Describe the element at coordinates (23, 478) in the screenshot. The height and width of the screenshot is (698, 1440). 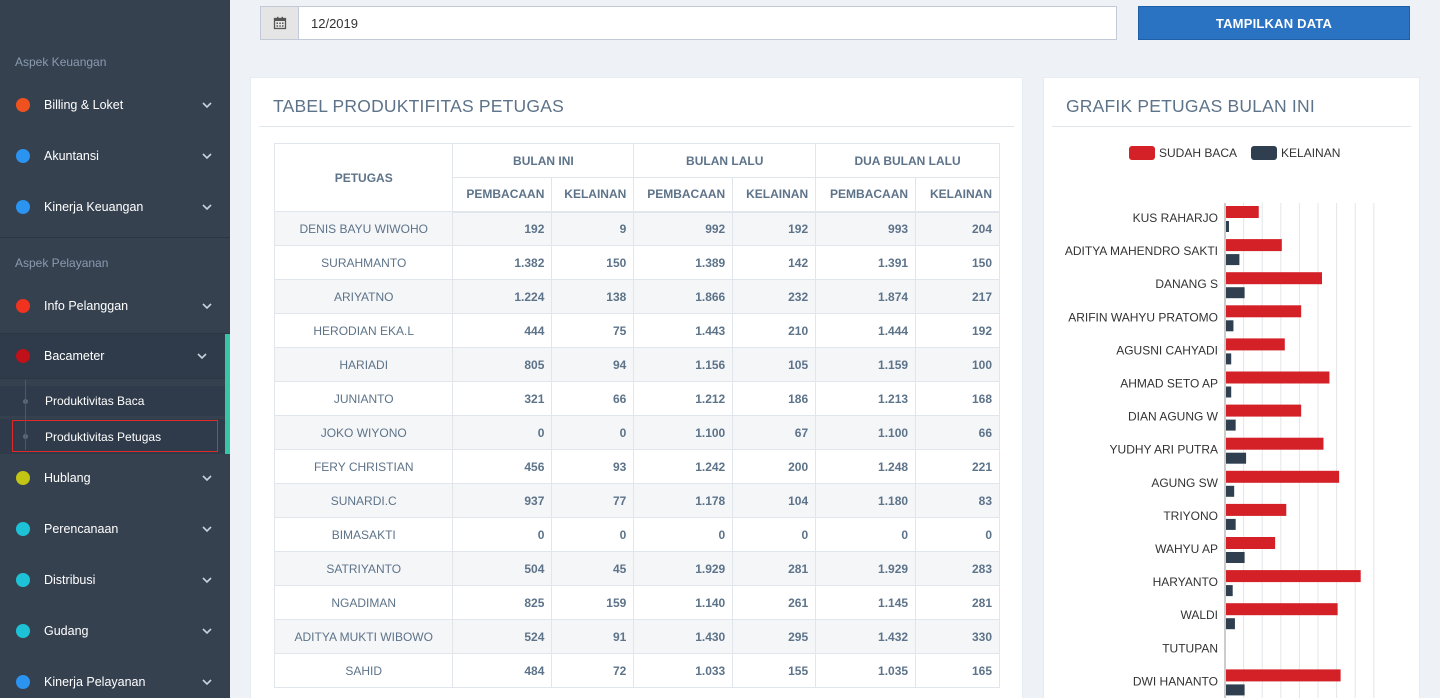
I see `hublang-icon` at that location.